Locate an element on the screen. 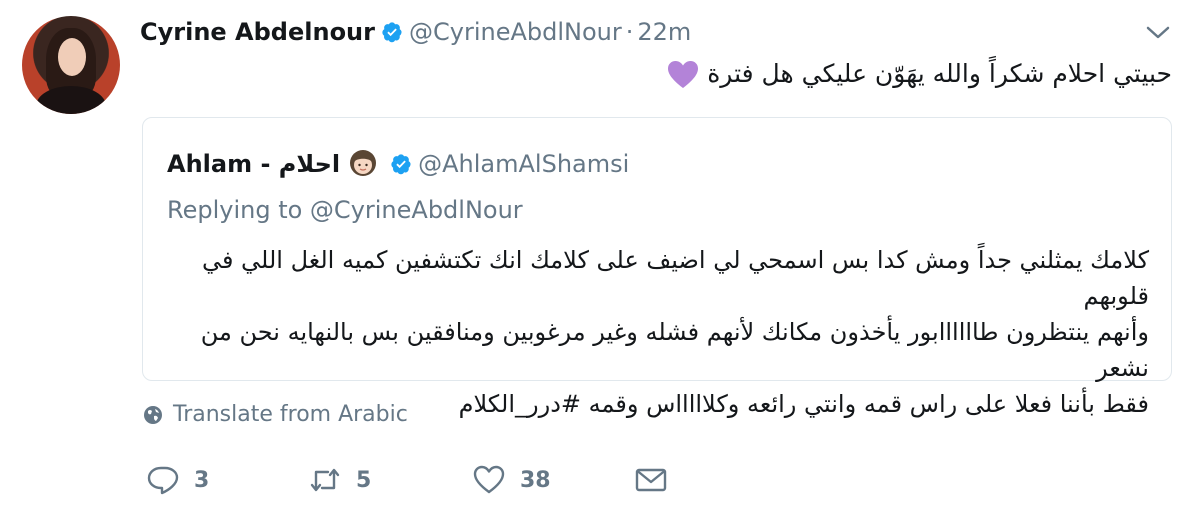 This screenshot has height=521, width=1200. chevron-down-icon is located at coordinates (1158, 33).